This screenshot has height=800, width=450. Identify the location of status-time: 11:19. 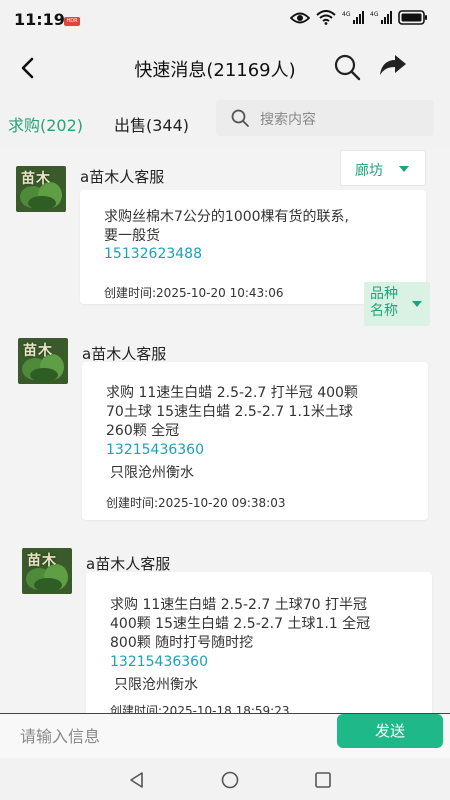
(39, 19).